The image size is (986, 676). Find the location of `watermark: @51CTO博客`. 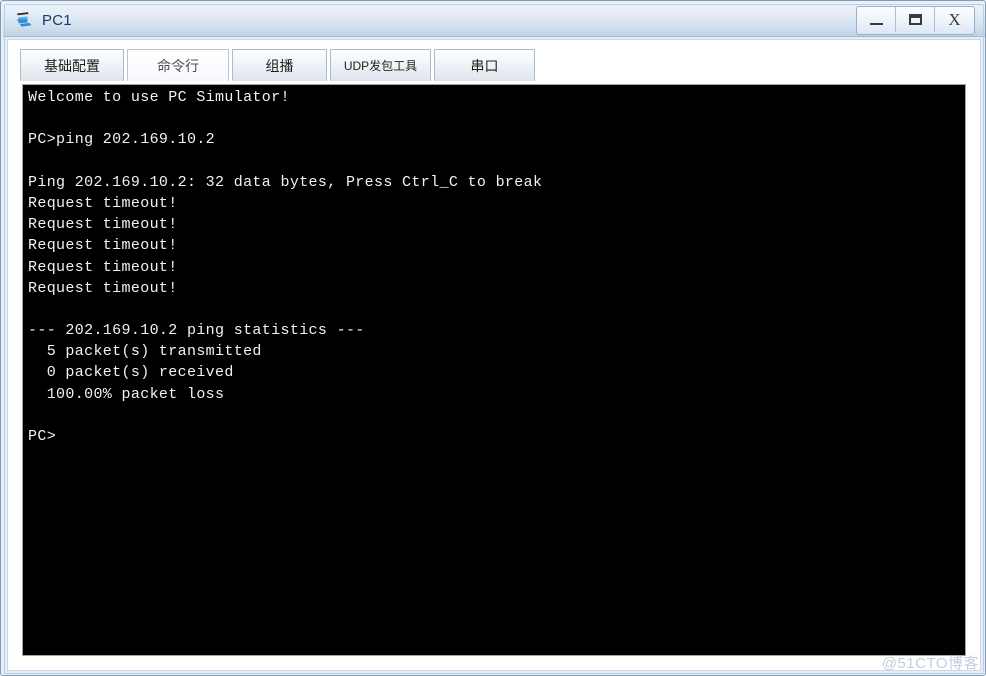

watermark: @51CTO博客 is located at coordinates (930, 663).